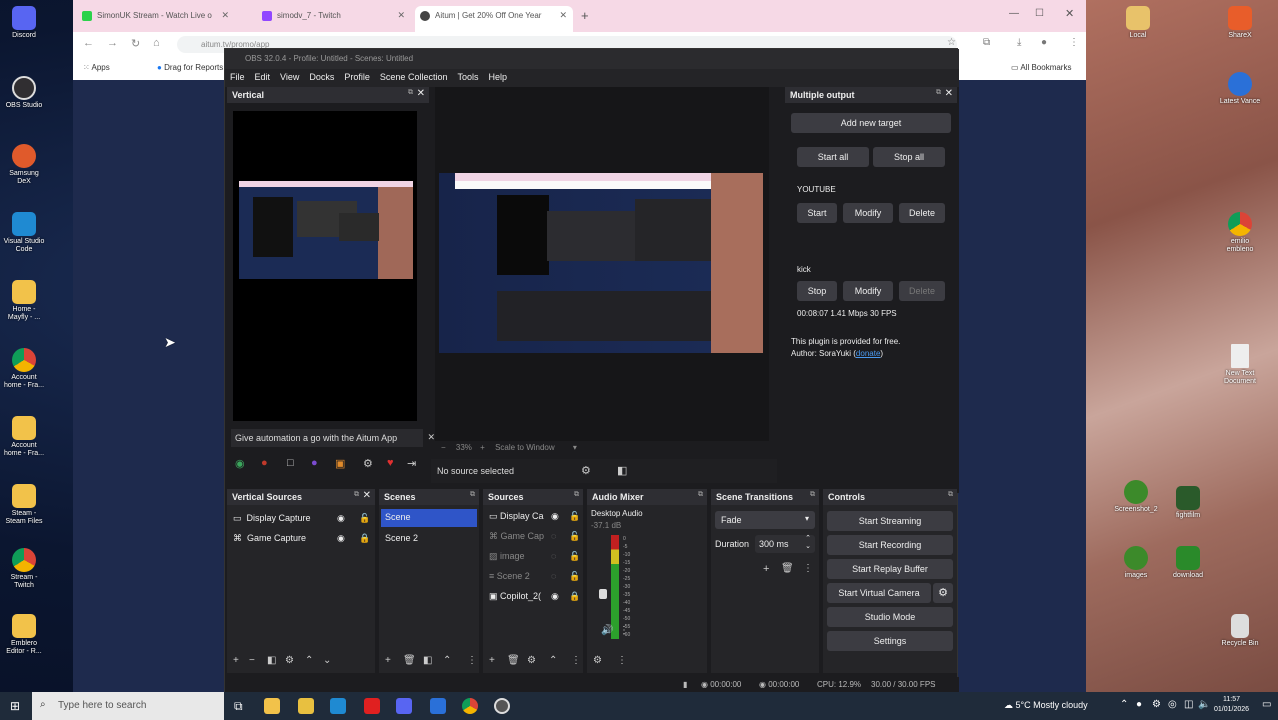  Describe the element at coordinates (135, 43) in the screenshot. I see `reload-button: ↻` at that location.